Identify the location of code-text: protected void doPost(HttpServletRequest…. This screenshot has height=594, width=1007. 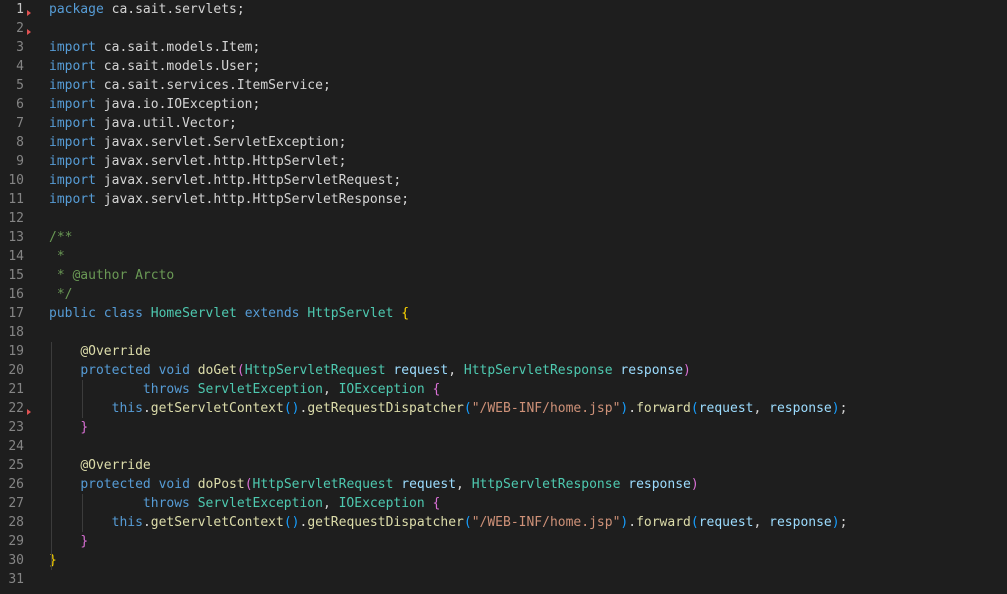
(373, 484).